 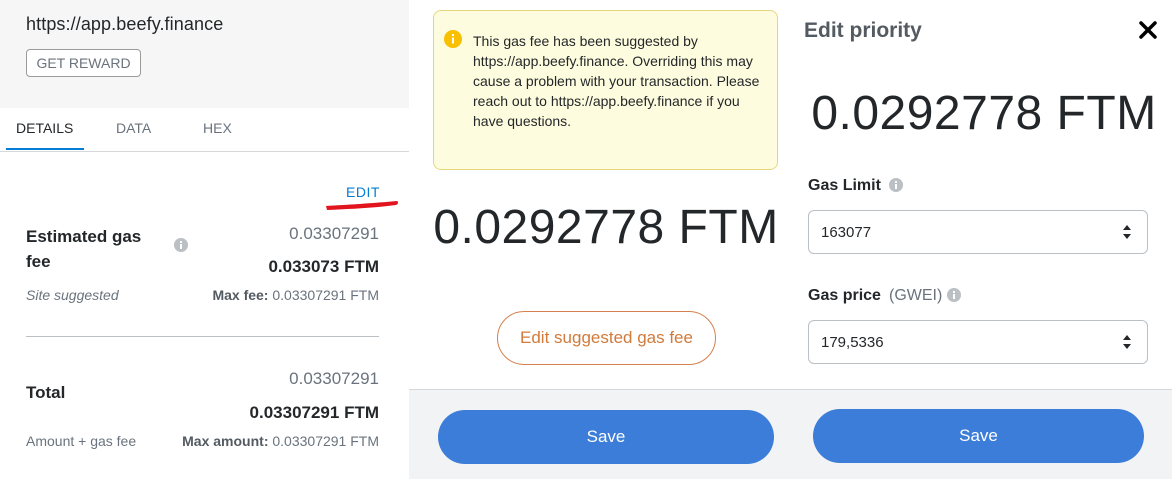 I want to click on gas-limit-label: Gas Limit, so click(x=844, y=185).